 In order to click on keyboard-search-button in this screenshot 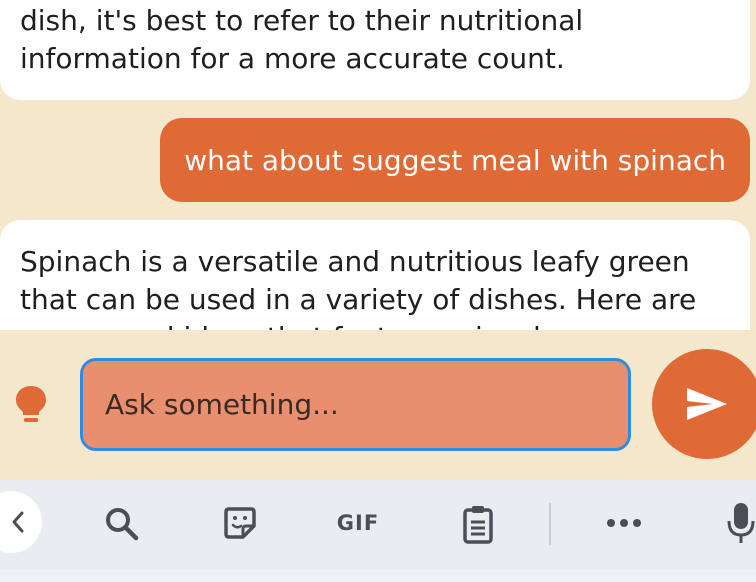, I will do `click(122, 524)`.